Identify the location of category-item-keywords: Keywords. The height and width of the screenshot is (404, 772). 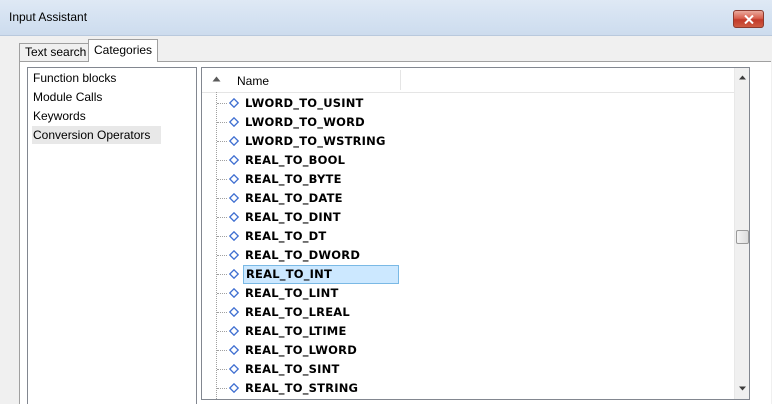
(96, 116).